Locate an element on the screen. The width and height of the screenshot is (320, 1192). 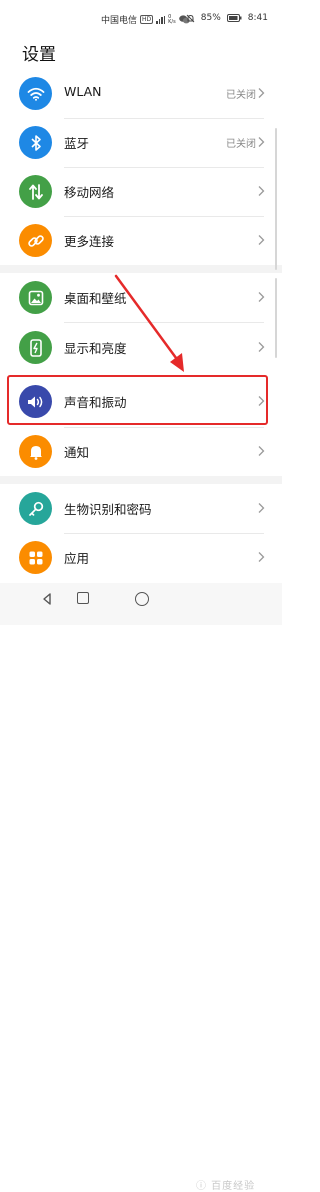
watermark: ⓘ 百度经验 is located at coordinates (226, 1186).